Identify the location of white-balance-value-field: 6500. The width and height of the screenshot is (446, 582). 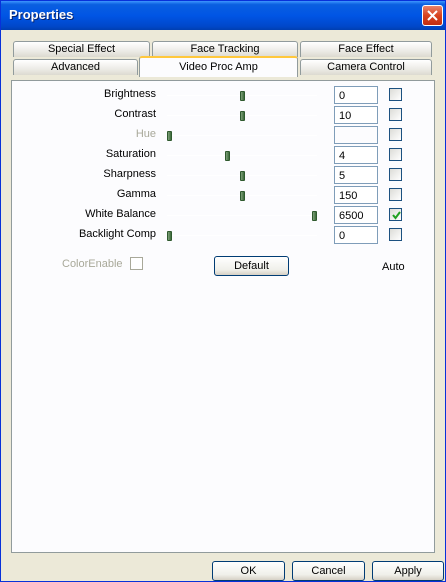
(356, 215).